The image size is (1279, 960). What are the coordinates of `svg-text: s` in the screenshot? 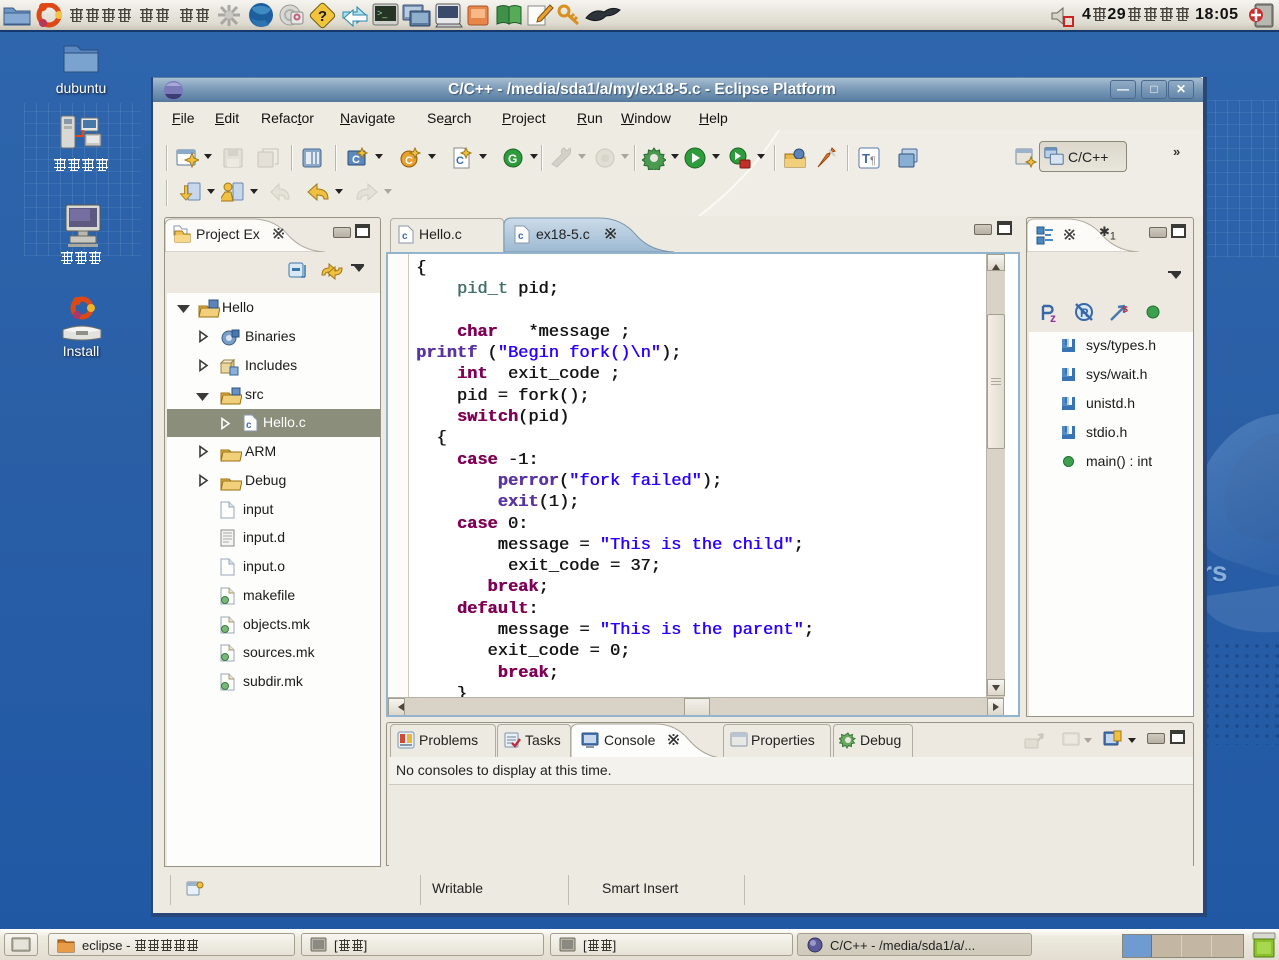 It's located at (1125, 309).